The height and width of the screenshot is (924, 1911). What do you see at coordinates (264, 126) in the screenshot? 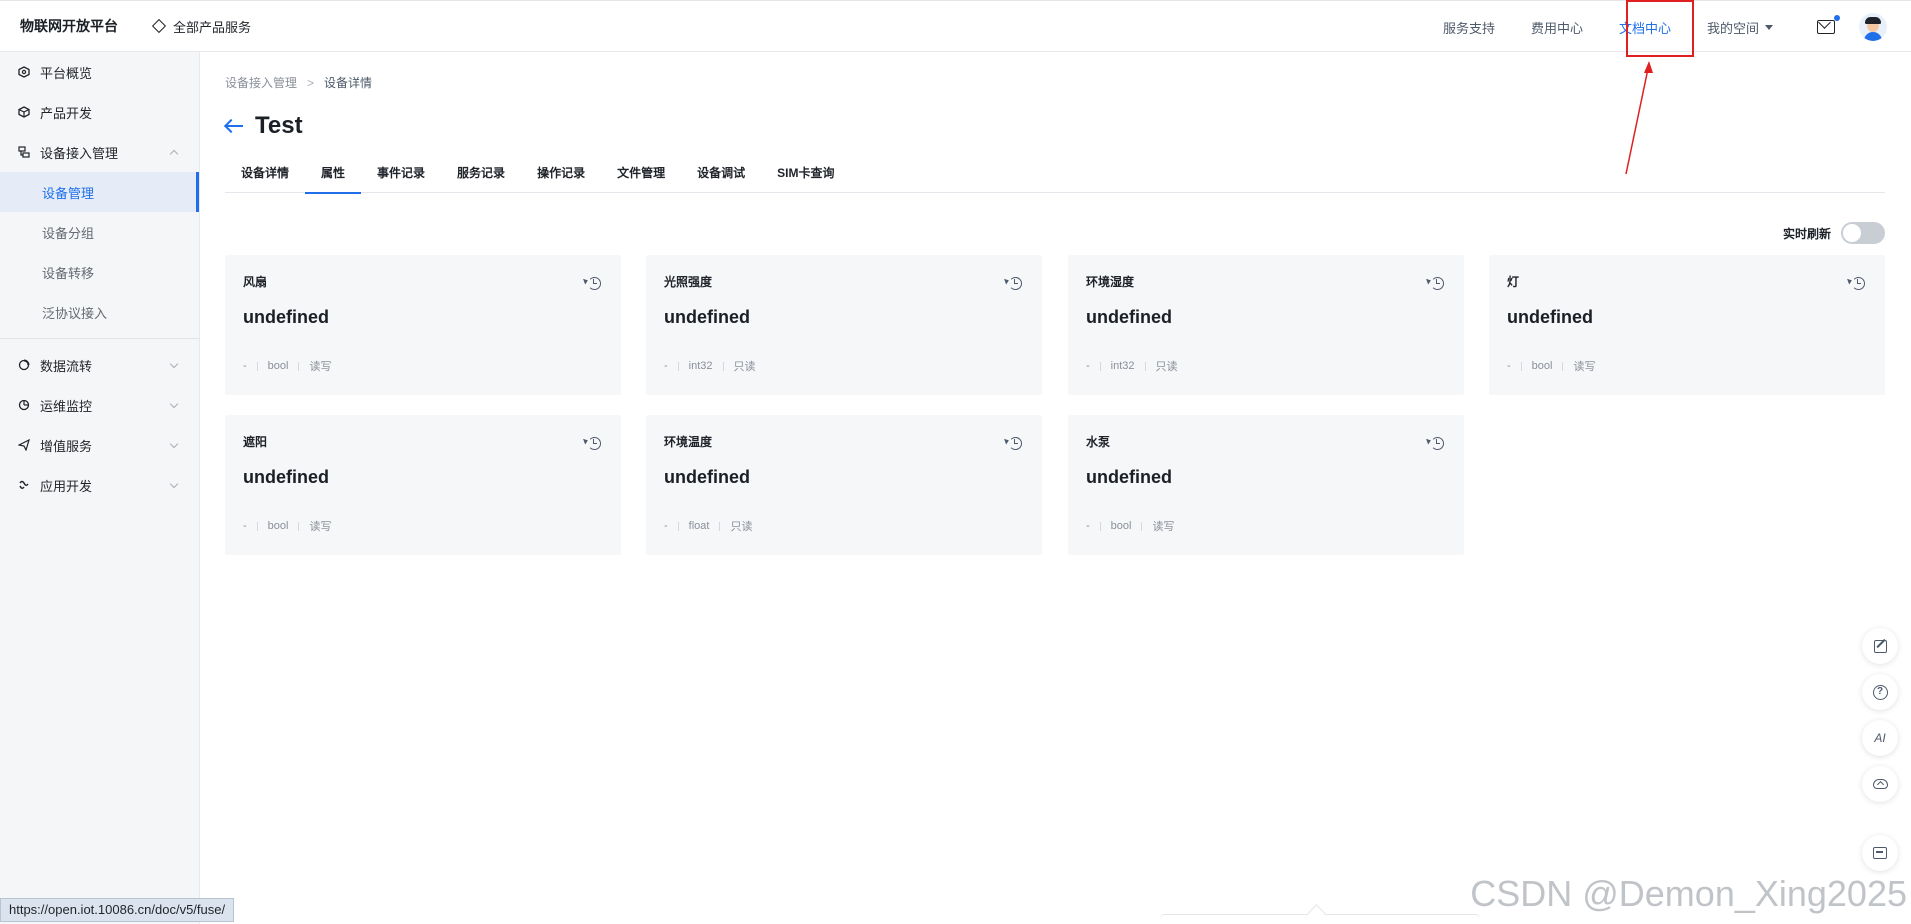
I see `title-row: Test` at bounding box center [264, 126].